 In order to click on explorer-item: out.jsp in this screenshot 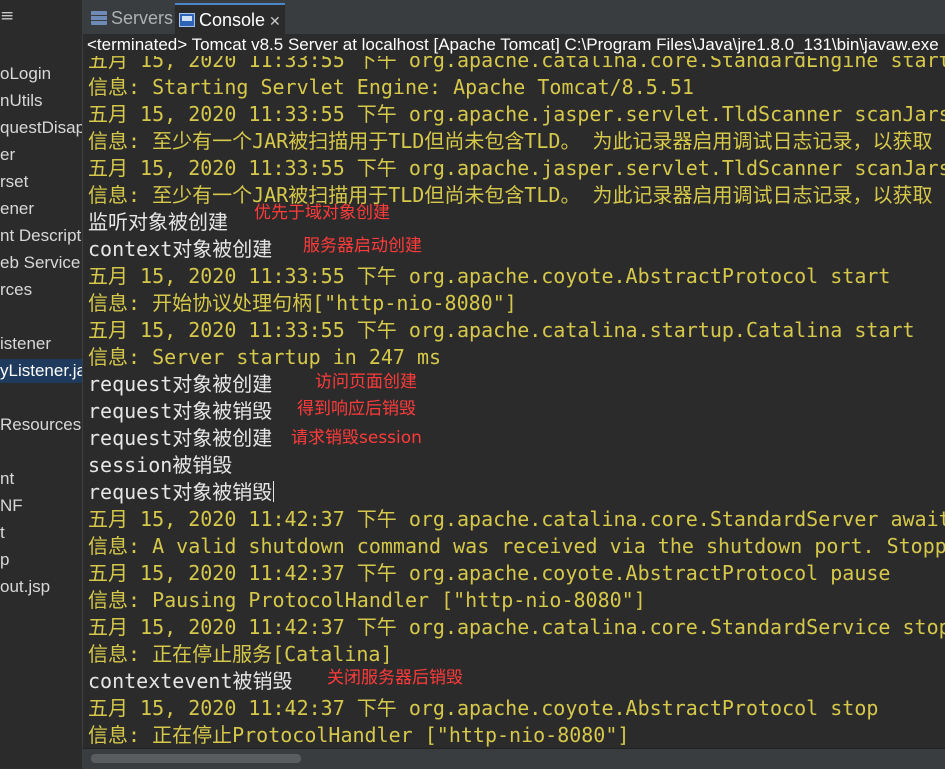, I will do `click(25, 587)`.